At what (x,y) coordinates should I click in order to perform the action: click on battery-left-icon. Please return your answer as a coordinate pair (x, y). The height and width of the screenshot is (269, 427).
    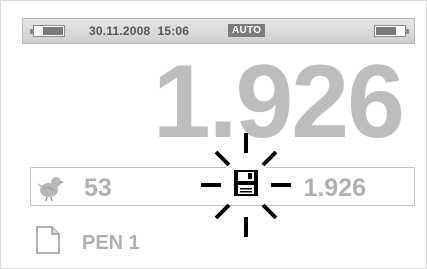
    Looking at the image, I should click on (47, 31).